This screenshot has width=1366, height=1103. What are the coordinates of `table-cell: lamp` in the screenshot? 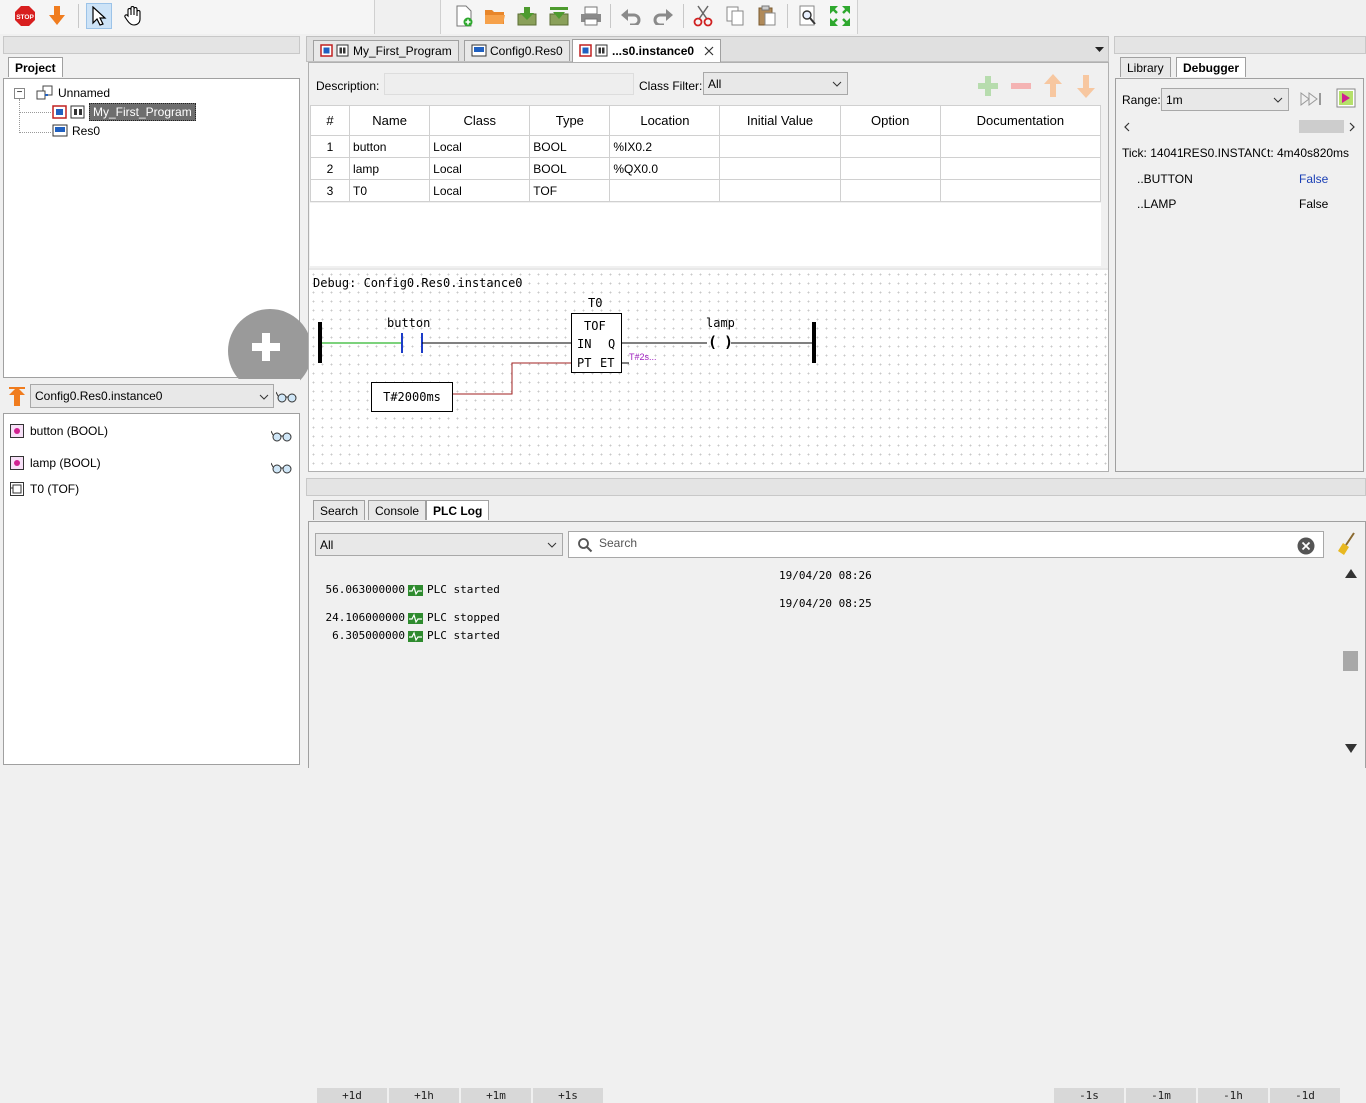 It's located at (390, 168).